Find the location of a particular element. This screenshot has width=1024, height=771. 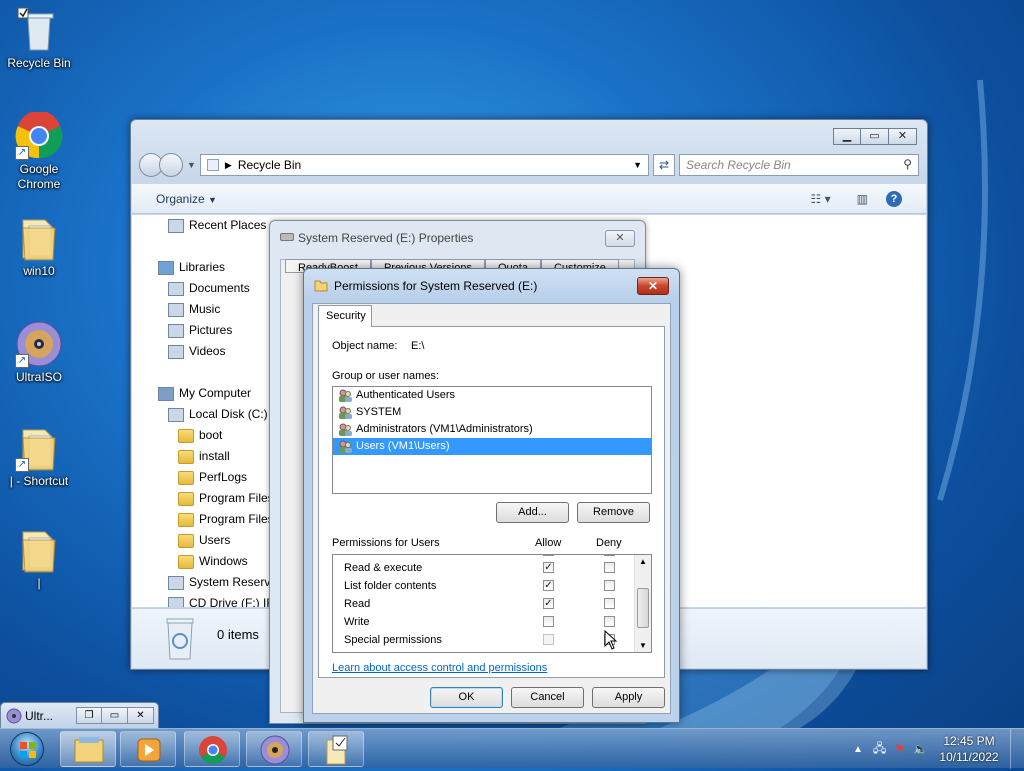

volume-icon: 🔈 is located at coordinates (920, 749).